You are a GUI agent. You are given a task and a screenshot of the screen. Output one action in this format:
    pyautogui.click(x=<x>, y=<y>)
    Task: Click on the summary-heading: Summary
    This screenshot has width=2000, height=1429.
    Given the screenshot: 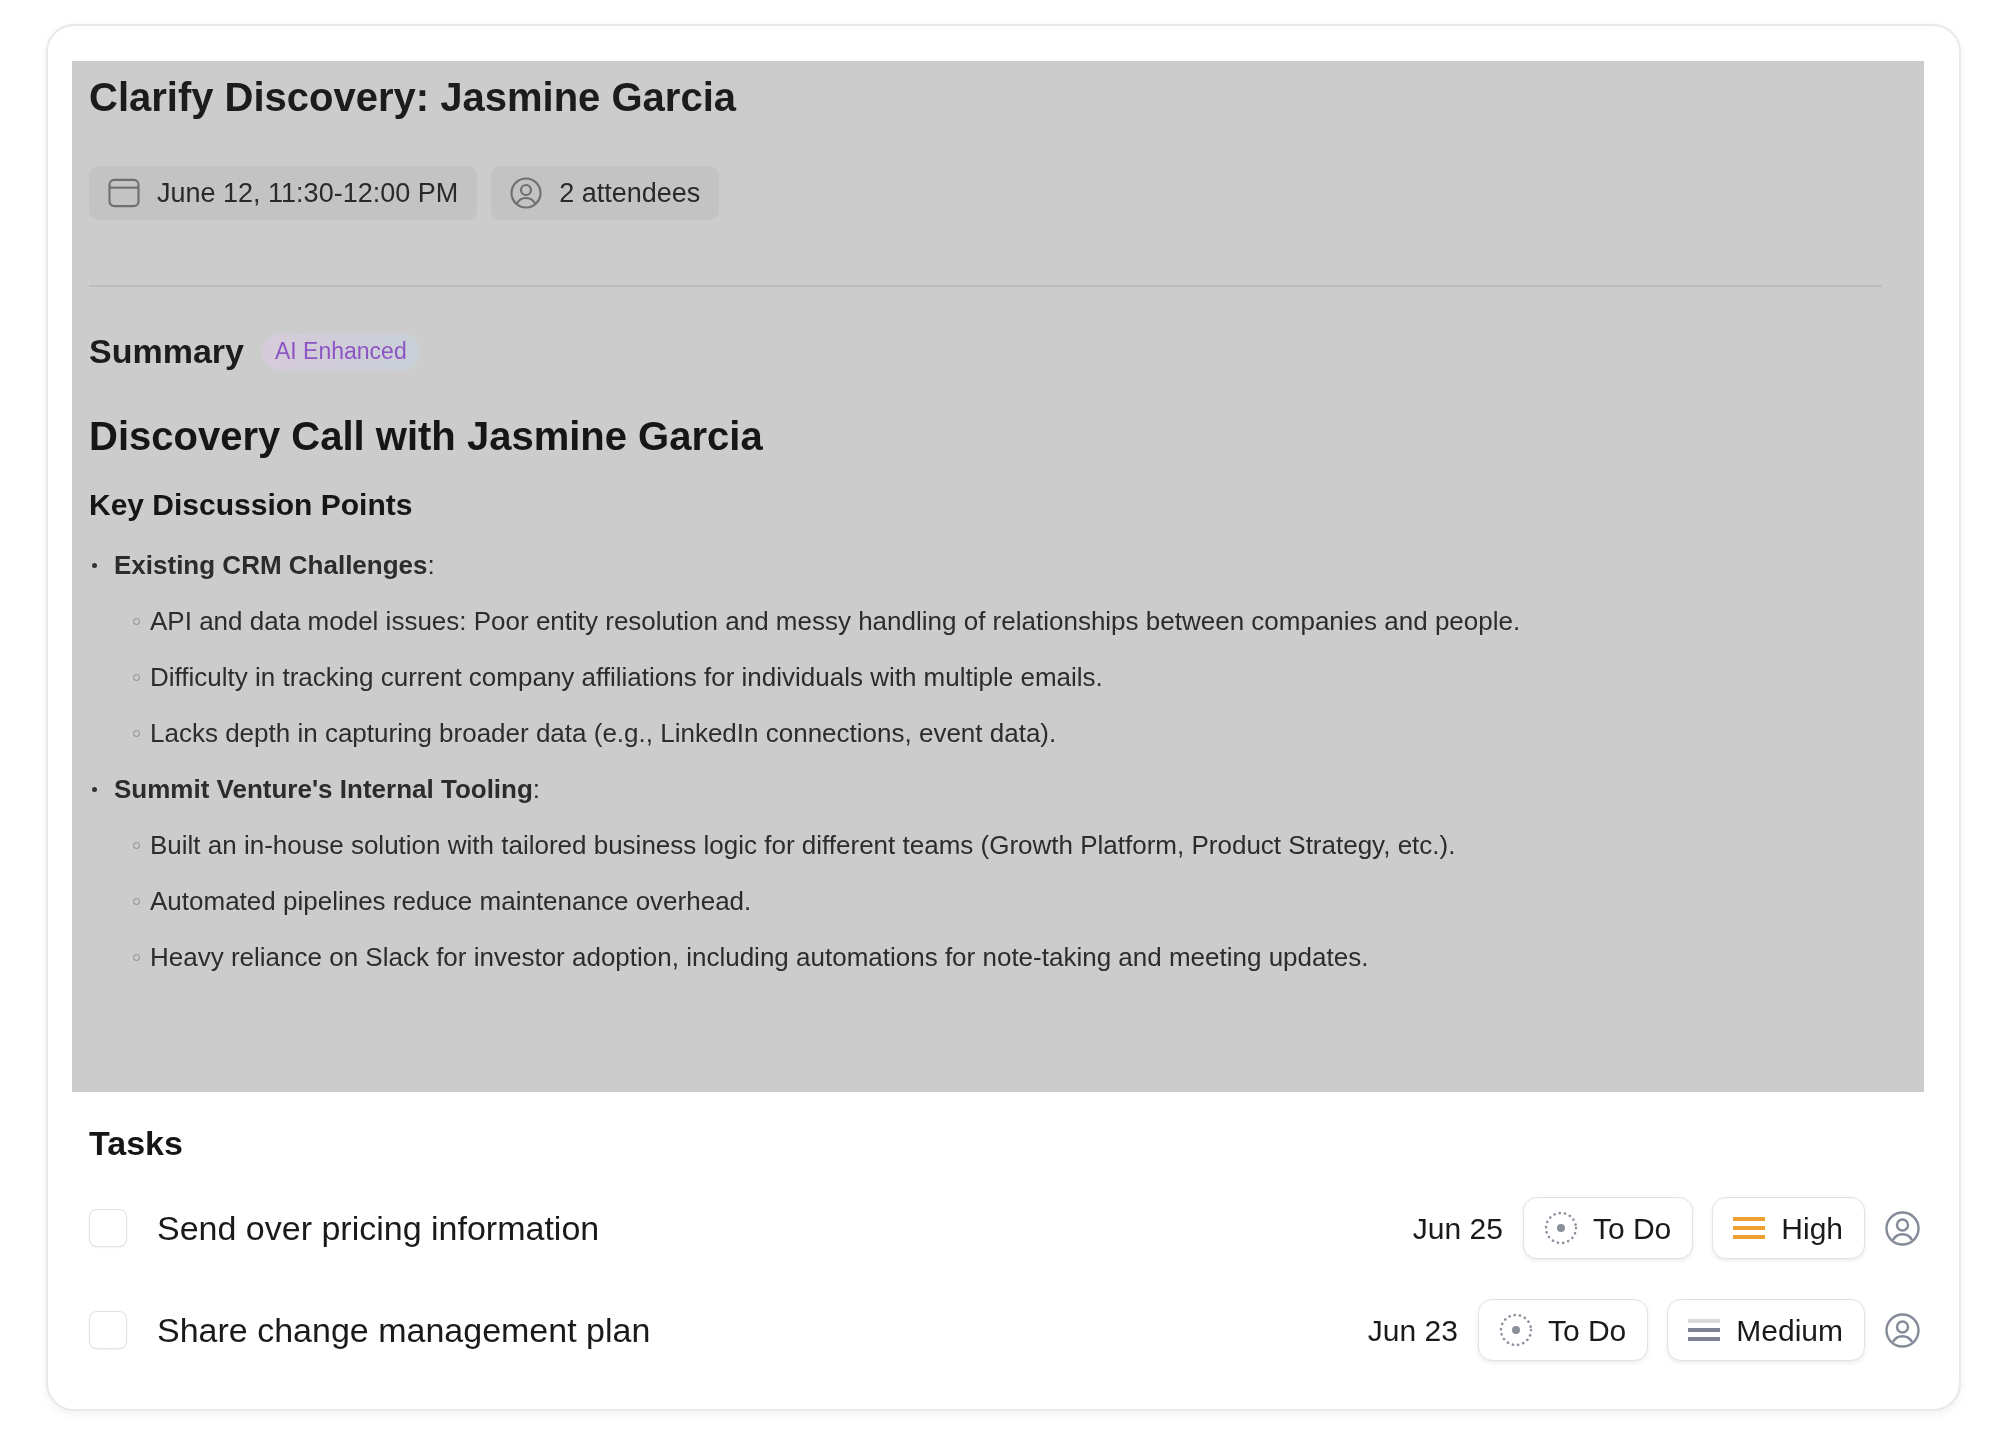 What is the action you would take?
    pyautogui.click(x=166, y=351)
    